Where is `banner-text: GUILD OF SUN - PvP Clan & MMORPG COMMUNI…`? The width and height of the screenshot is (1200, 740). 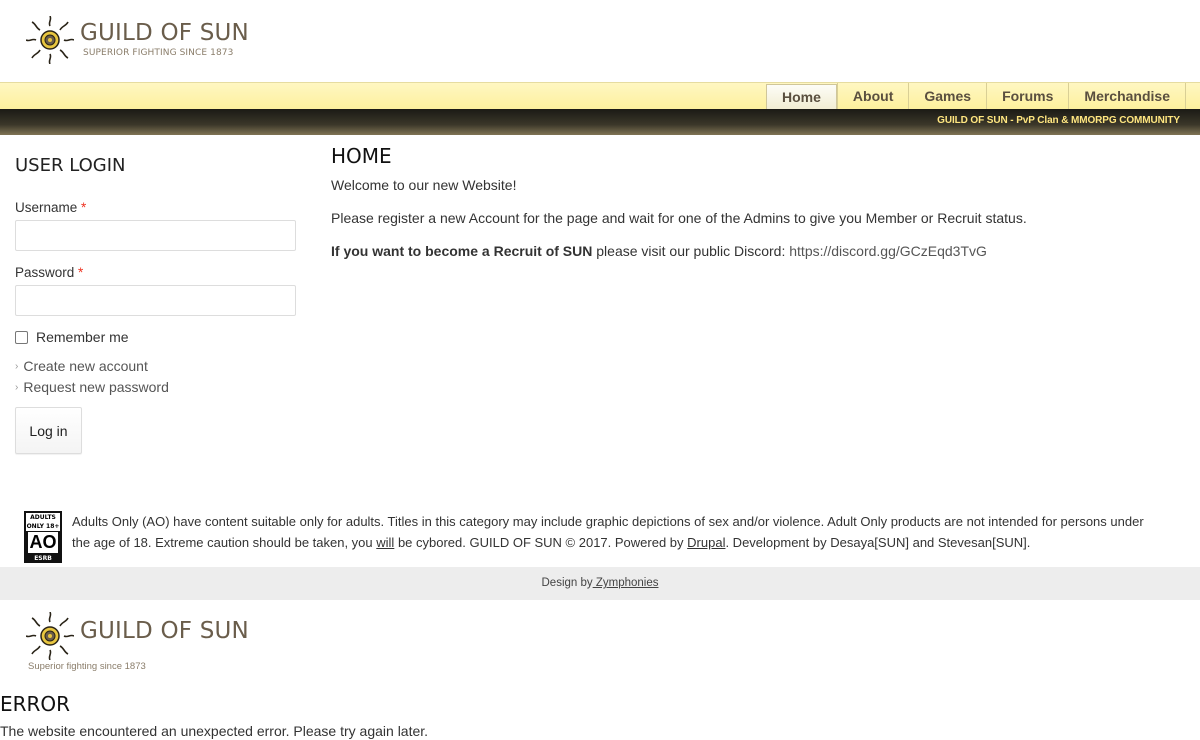
banner-text: GUILD OF SUN - PvP Clan & MMORPG COMMUNI… is located at coordinates (1058, 120).